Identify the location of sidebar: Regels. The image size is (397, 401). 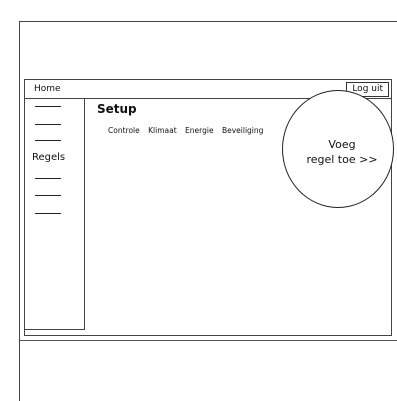
(55, 214).